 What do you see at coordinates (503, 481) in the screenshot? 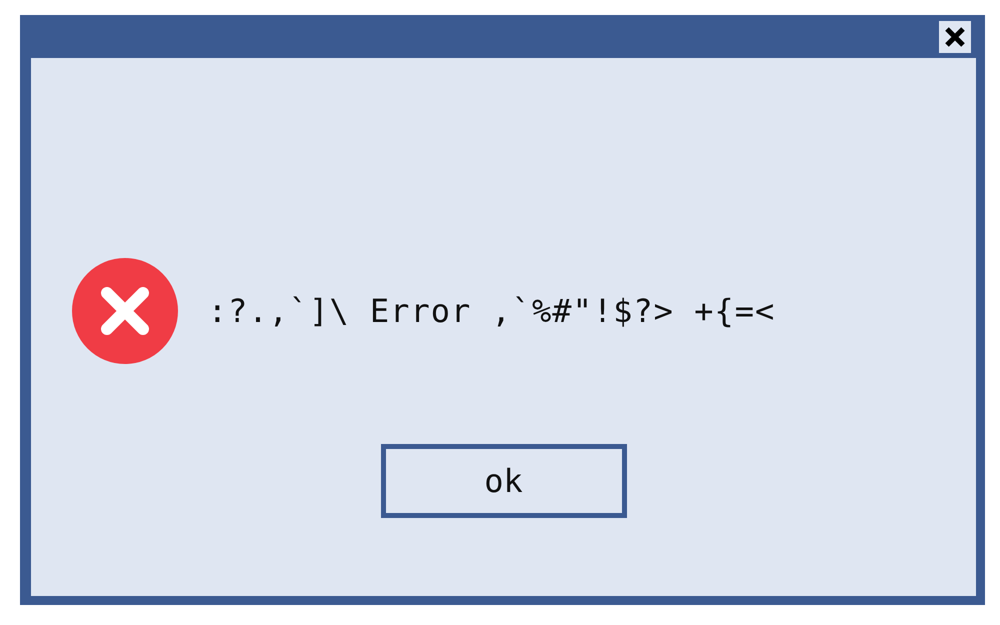
I see `ok-button: ok` at bounding box center [503, 481].